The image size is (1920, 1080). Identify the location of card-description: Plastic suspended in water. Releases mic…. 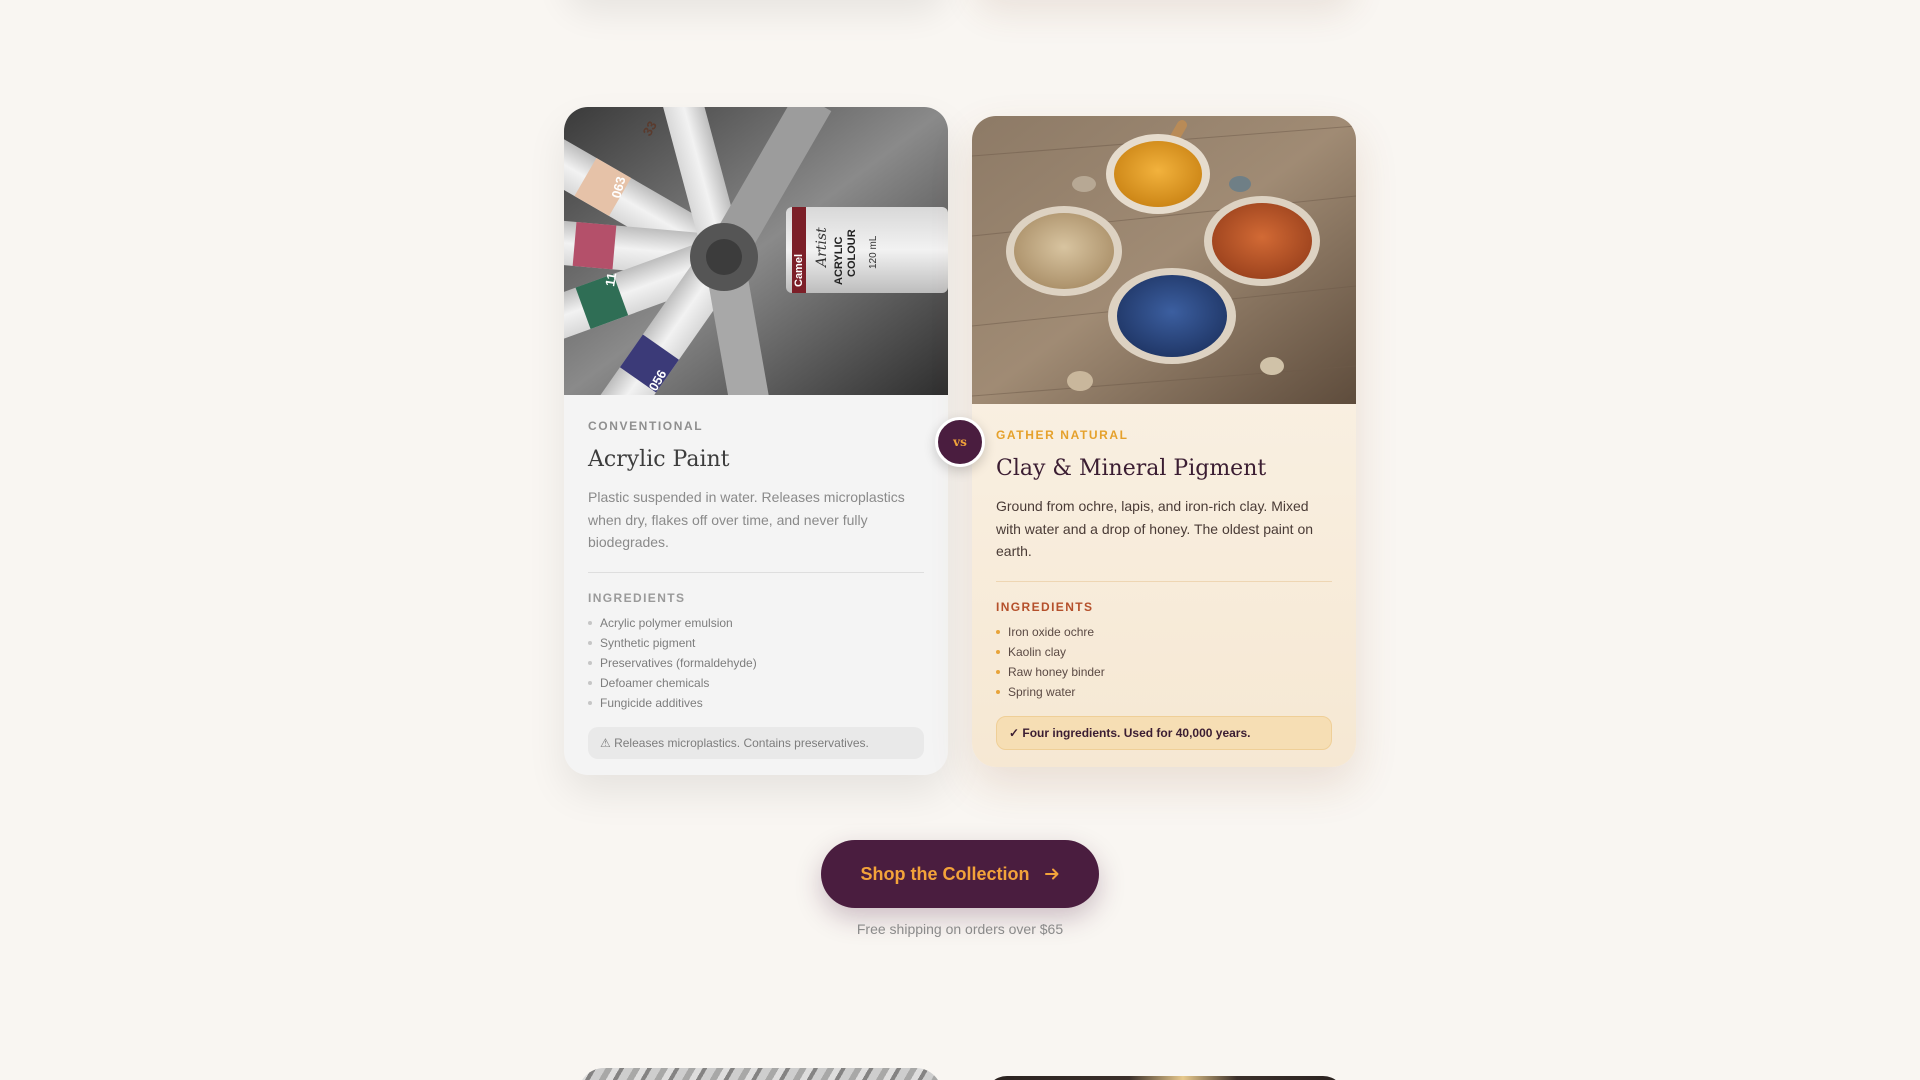
(746, 519).